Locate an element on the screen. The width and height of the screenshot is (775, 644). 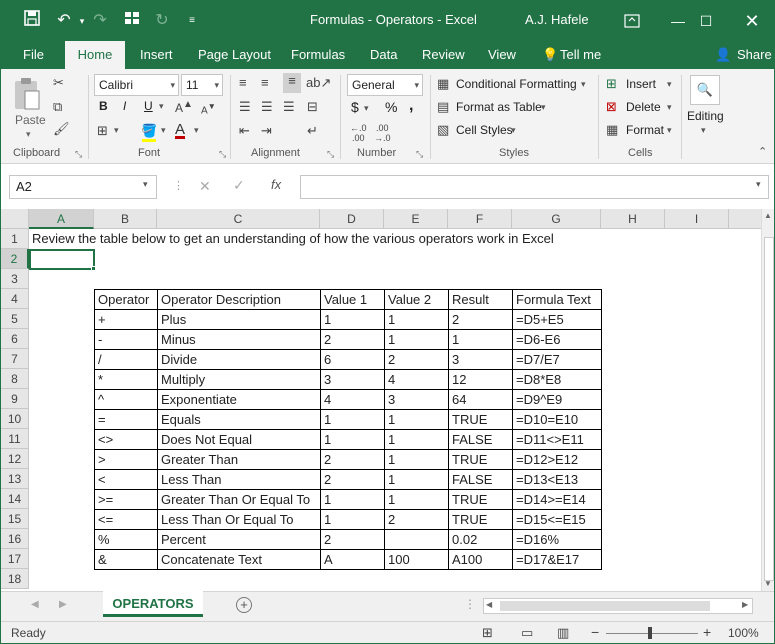
user-name: A.J. Hafele is located at coordinates (557, 19).